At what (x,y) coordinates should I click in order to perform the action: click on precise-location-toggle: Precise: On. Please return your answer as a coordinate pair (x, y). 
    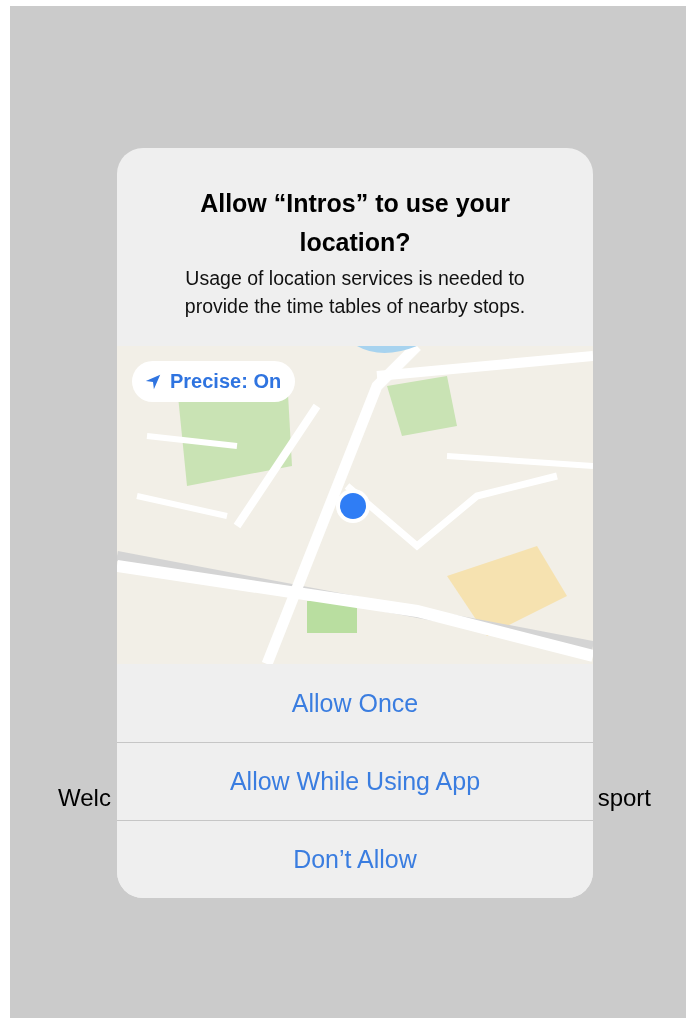
    Looking at the image, I should click on (214, 381).